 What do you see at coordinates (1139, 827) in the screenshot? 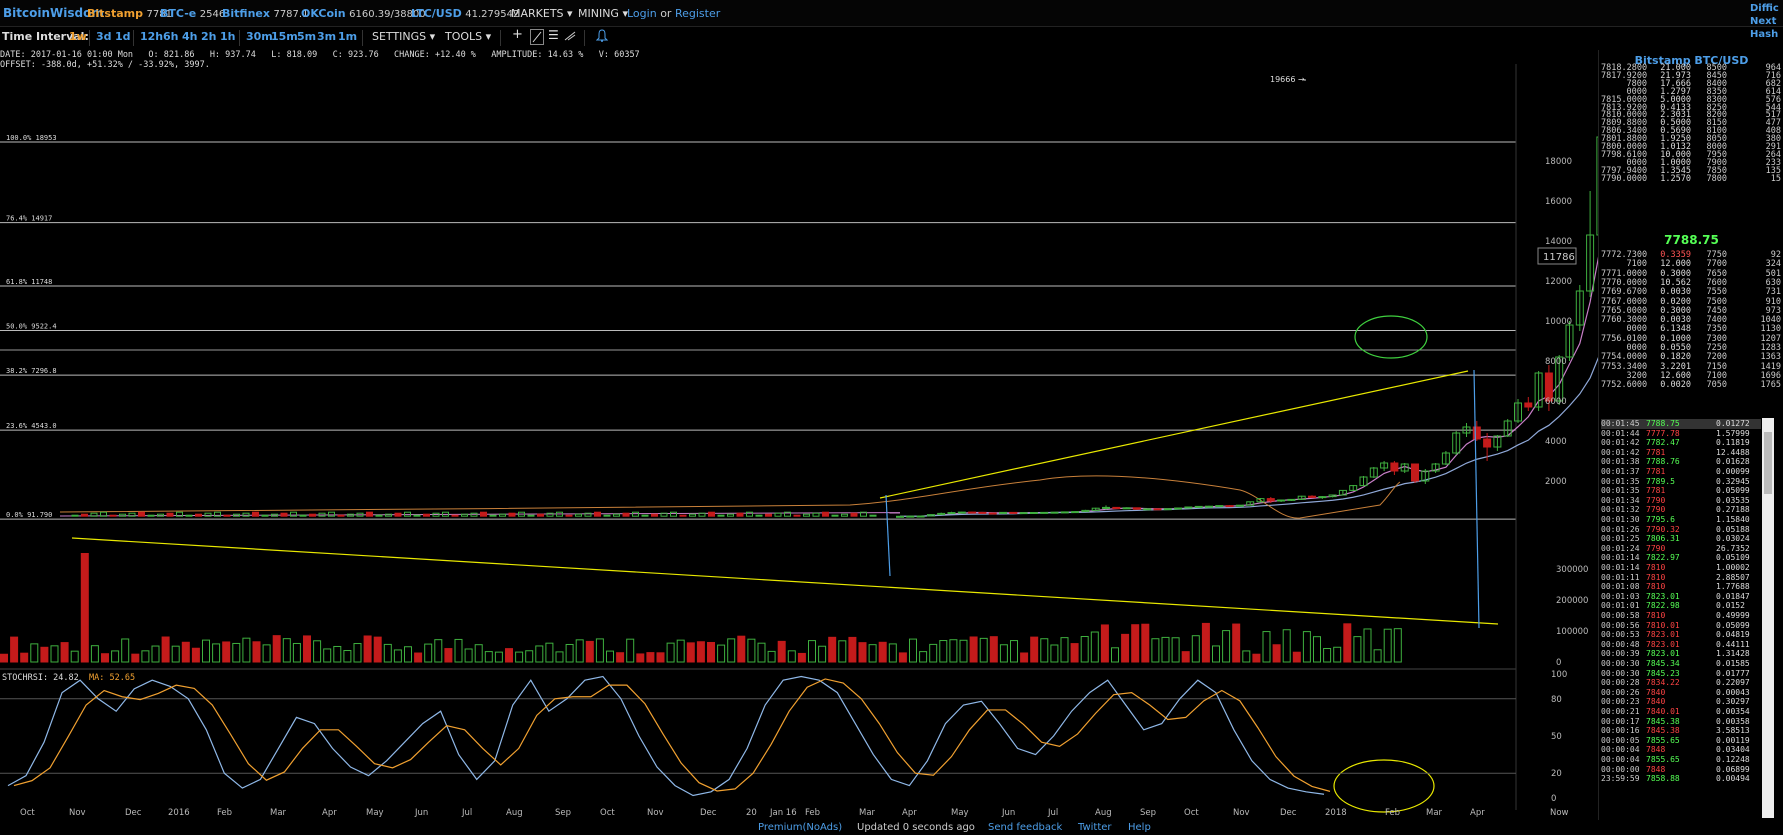
I see `help-link: Help` at bounding box center [1139, 827].